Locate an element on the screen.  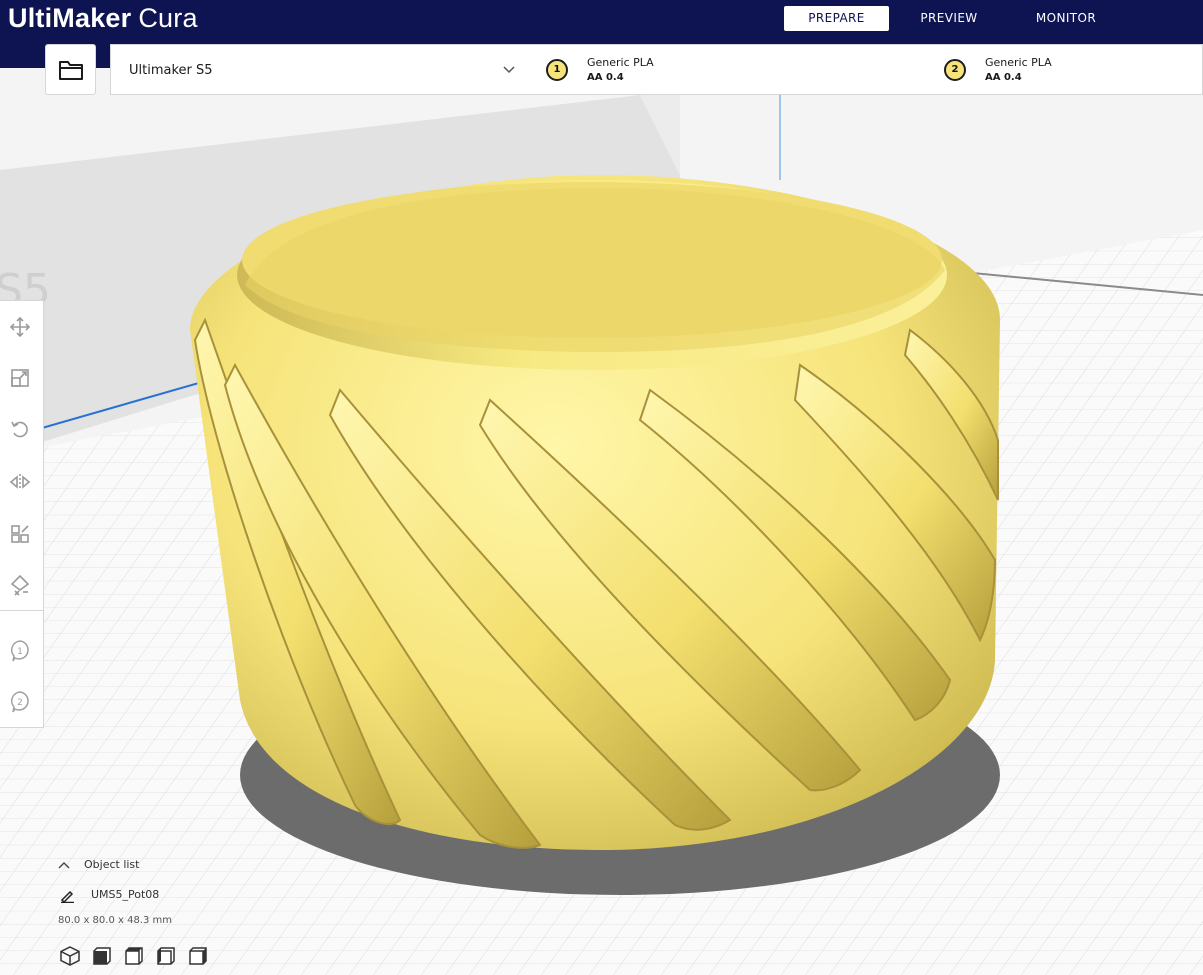
extruder-2-core: AA 0.4 is located at coordinates (1003, 77).